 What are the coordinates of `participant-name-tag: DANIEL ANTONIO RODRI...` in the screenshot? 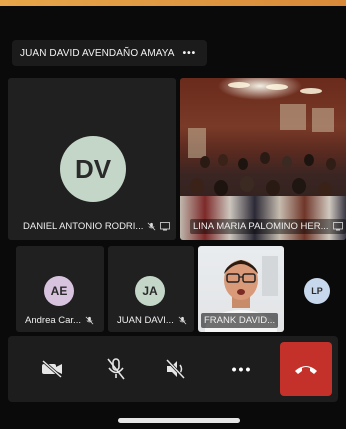 It's located at (96, 226).